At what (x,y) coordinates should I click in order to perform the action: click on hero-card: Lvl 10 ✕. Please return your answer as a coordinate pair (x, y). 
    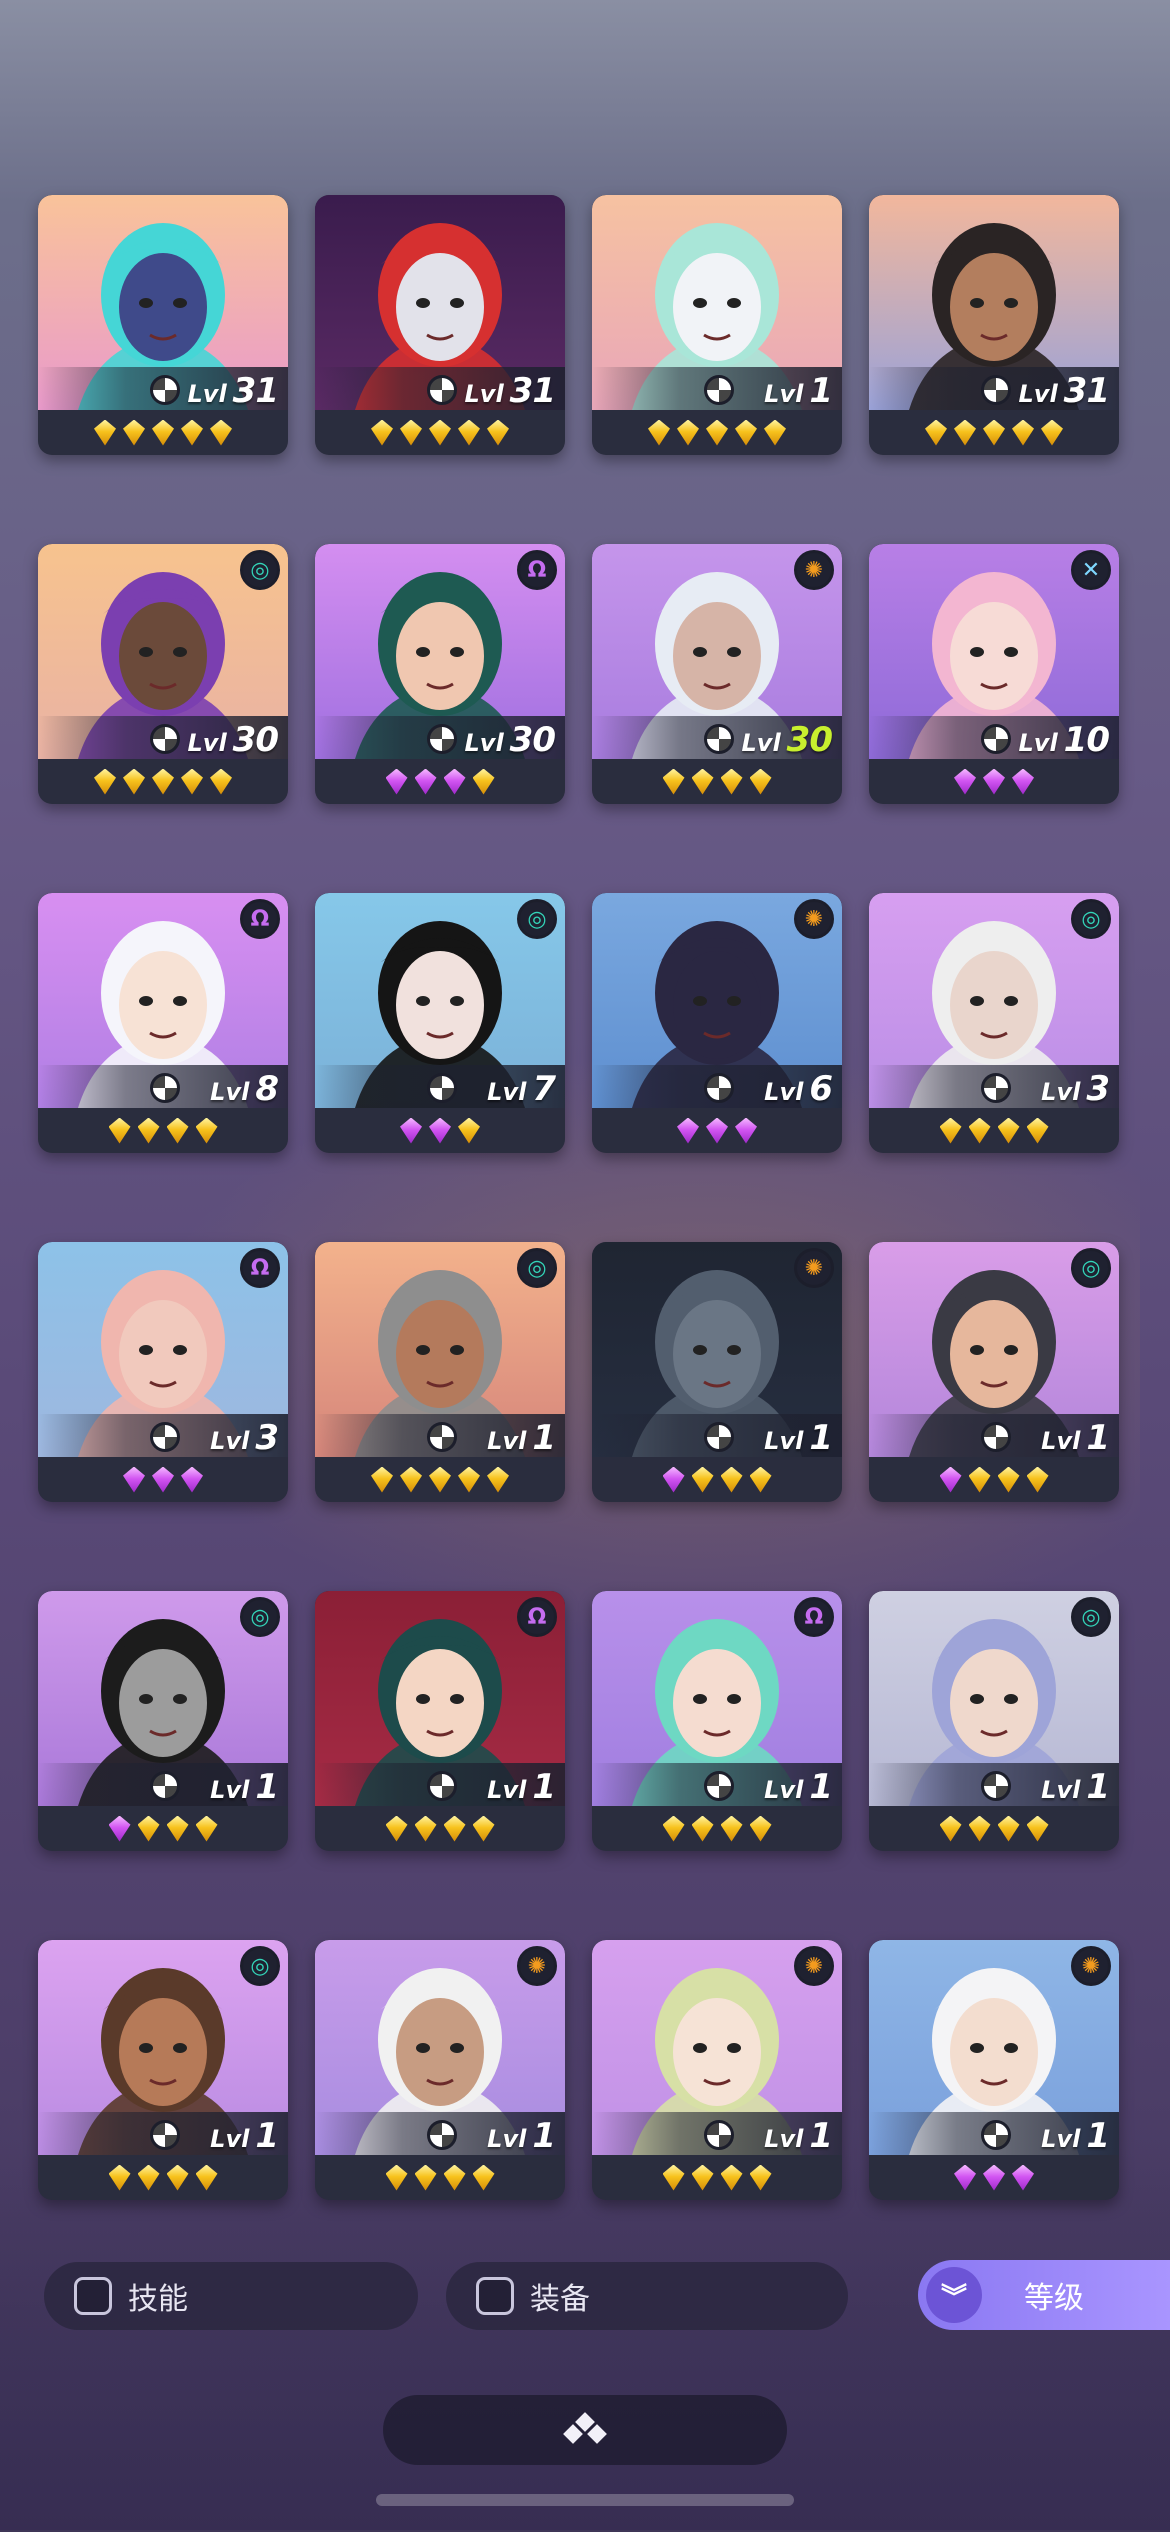
    Looking at the image, I should click on (994, 674).